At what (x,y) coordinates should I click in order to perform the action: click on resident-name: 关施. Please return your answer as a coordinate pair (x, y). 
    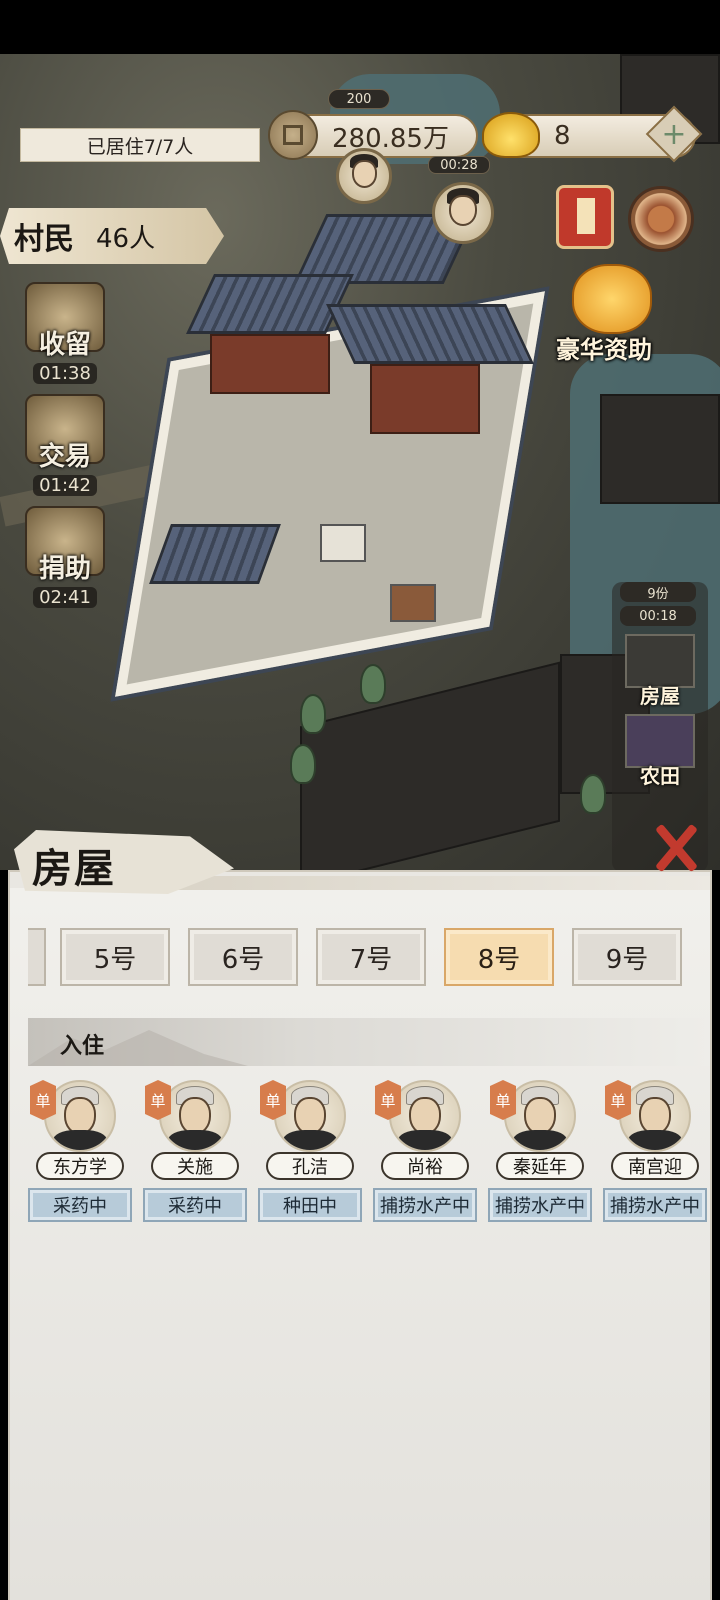
    Looking at the image, I should click on (195, 1166).